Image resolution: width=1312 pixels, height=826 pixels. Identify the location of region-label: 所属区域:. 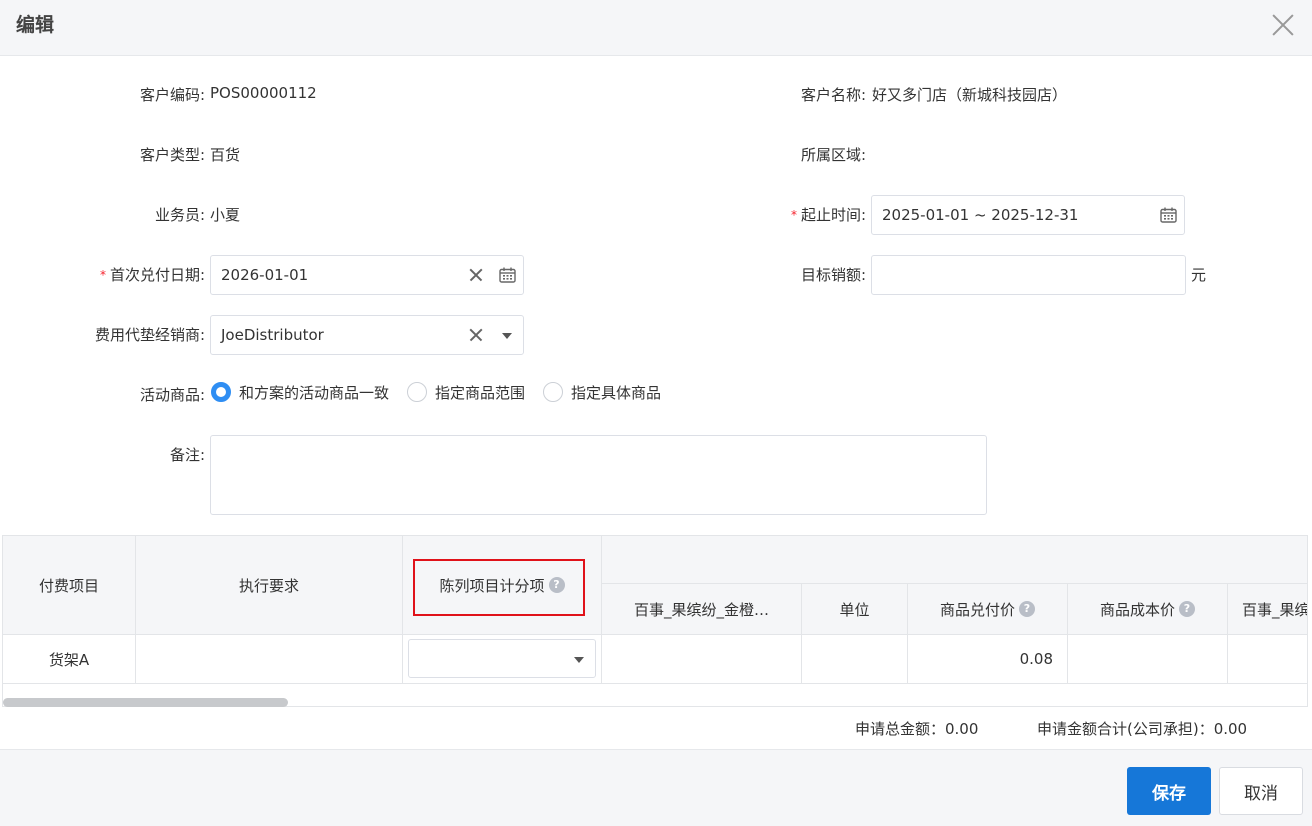
(833, 155).